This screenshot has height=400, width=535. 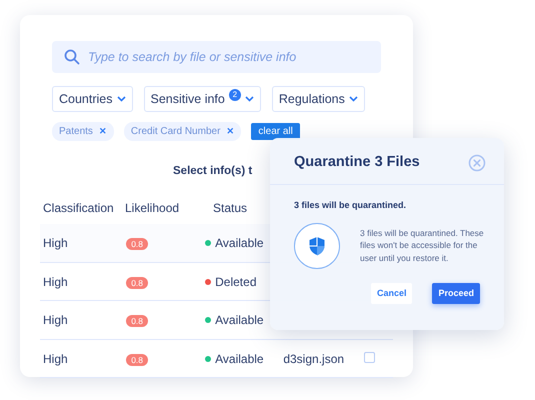 What do you see at coordinates (456, 293) in the screenshot?
I see `proceed-button: Proceed` at bounding box center [456, 293].